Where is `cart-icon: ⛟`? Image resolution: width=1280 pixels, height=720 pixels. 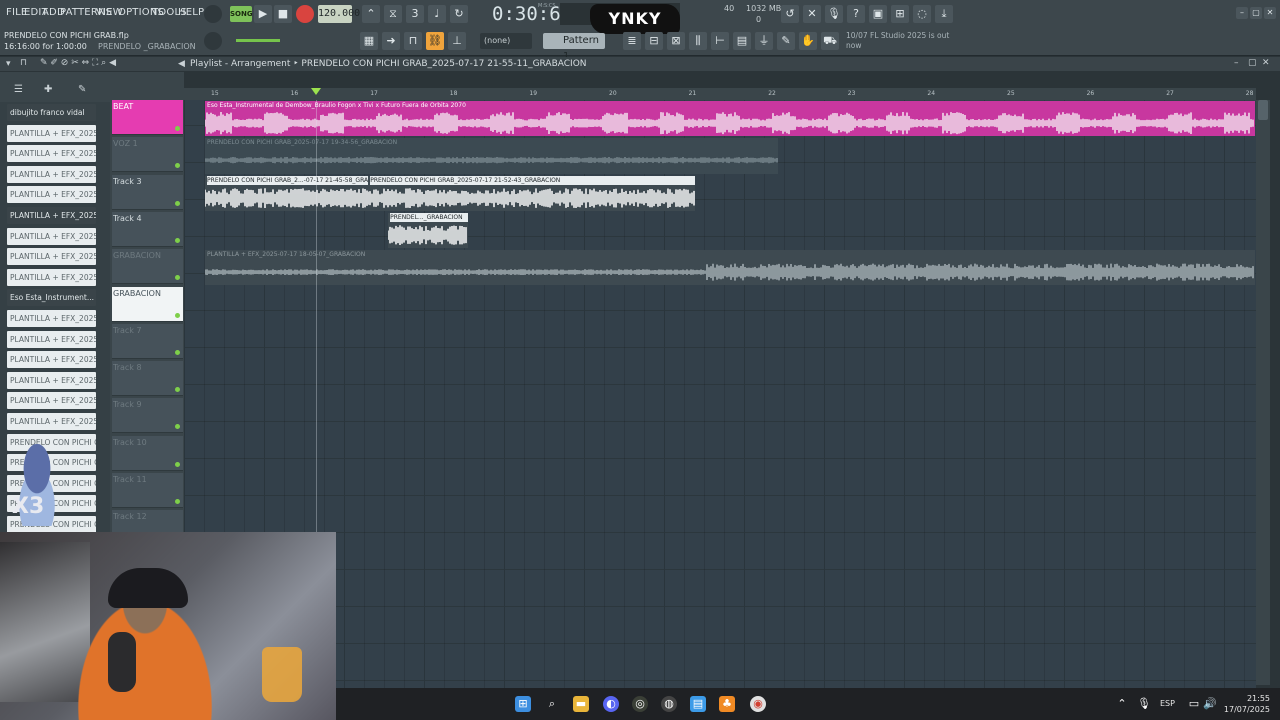 cart-icon: ⛟ is located at coordinates (830, 41).